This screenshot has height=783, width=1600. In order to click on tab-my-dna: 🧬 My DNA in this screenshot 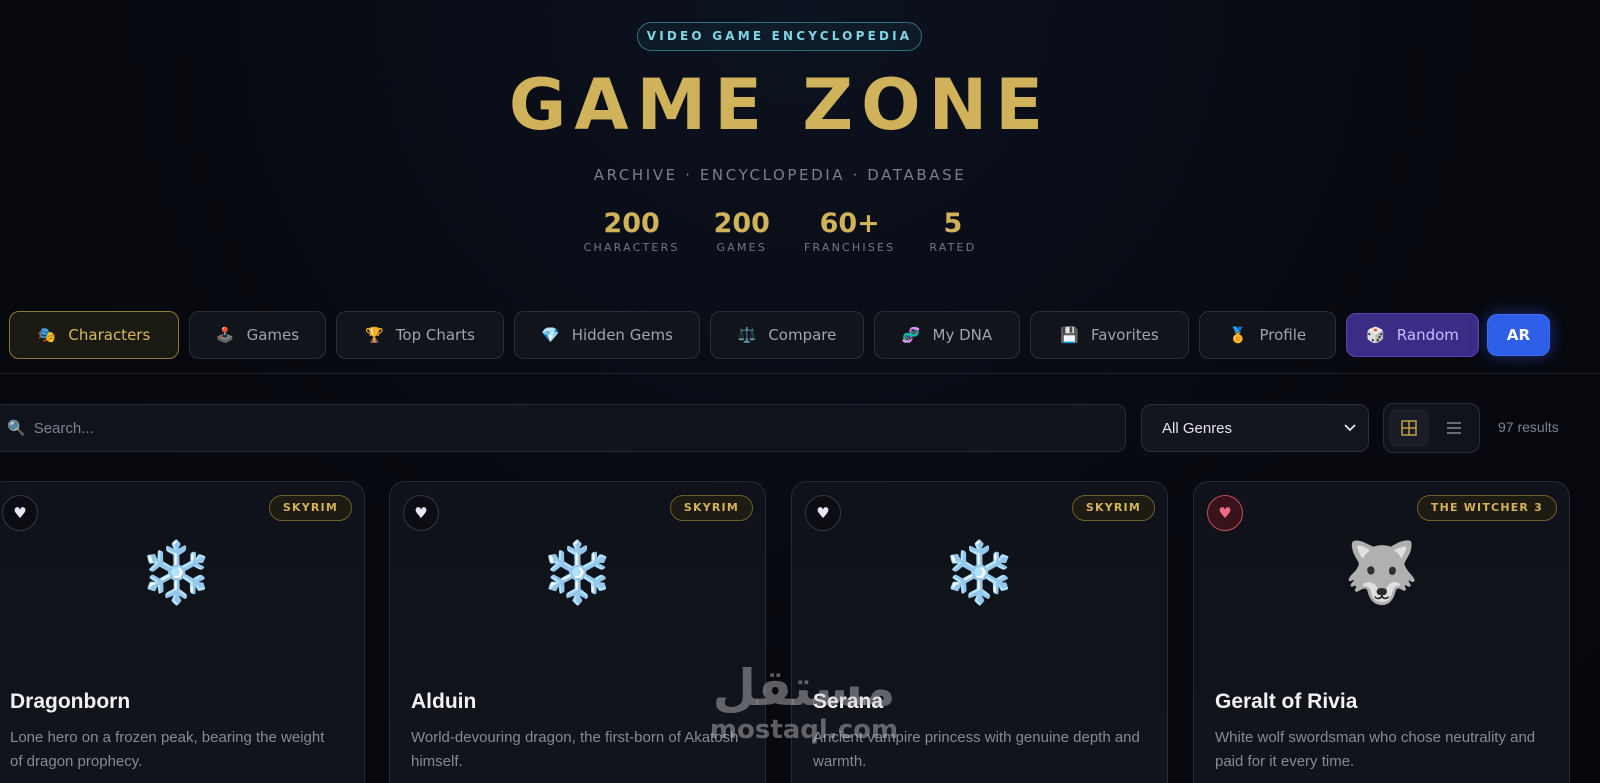, I will do `click(947, 335)`.